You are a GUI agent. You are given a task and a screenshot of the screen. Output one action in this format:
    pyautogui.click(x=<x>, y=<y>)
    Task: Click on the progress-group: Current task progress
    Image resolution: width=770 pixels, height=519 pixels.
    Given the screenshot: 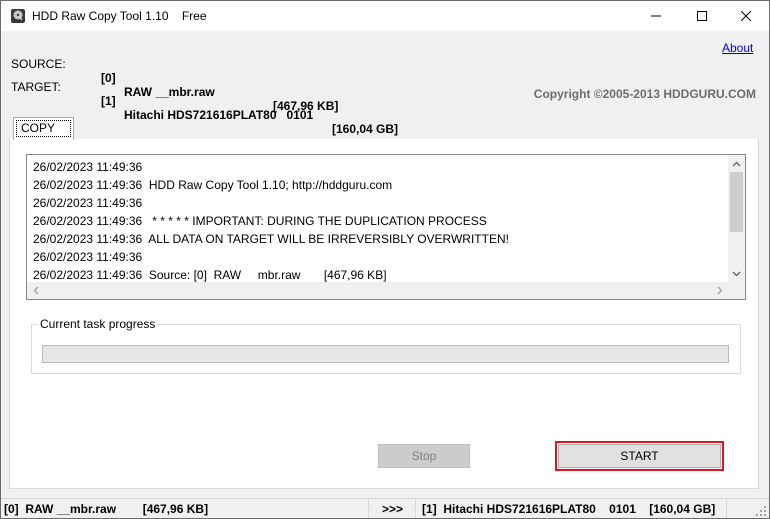 What is the action you would take?
    pyautogui.click(x=386, y=345)
    